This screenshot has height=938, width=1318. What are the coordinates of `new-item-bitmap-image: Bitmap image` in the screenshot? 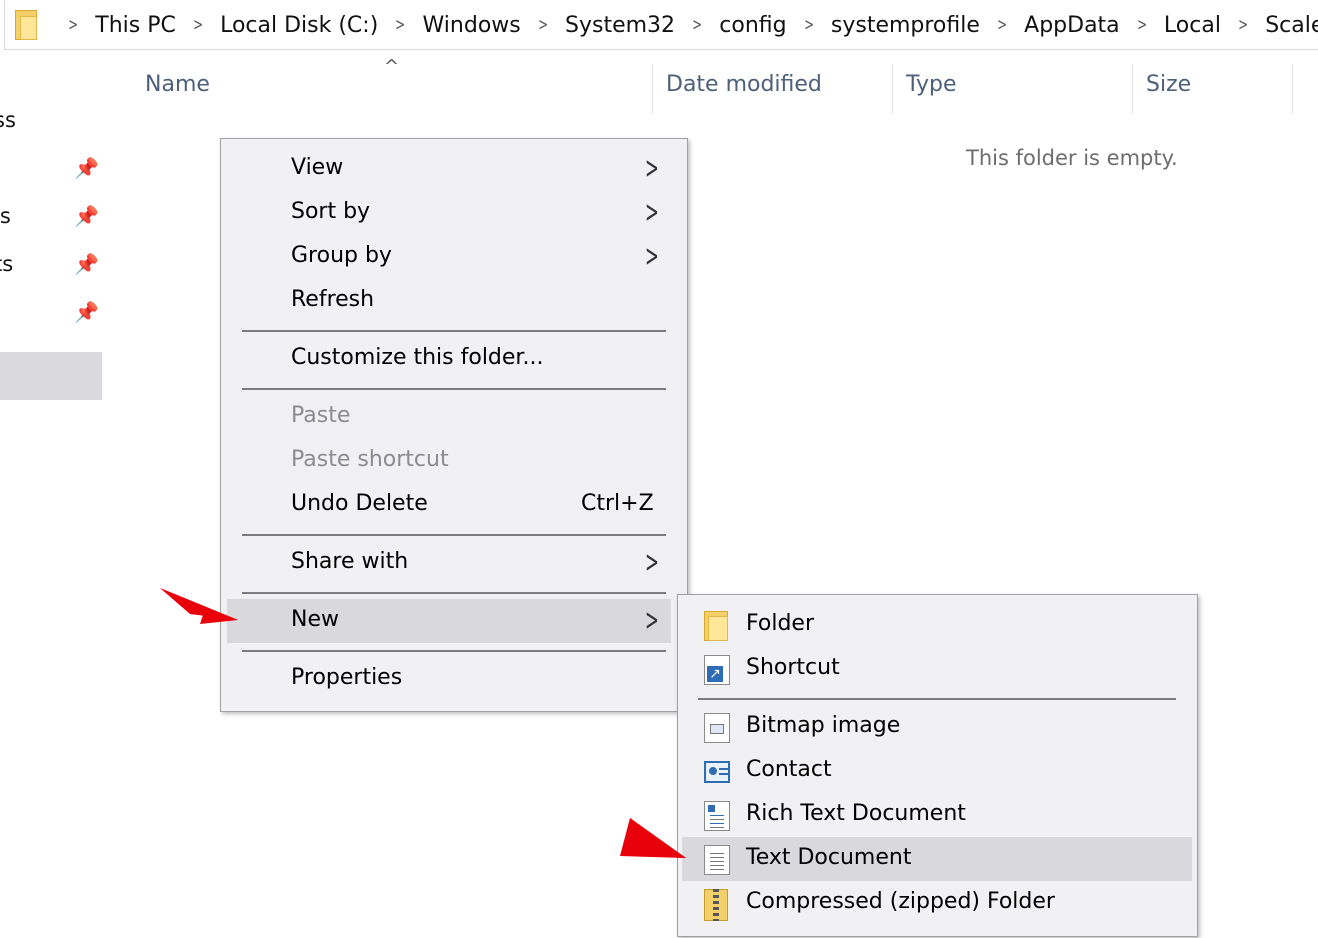 It's located at (937, 727).